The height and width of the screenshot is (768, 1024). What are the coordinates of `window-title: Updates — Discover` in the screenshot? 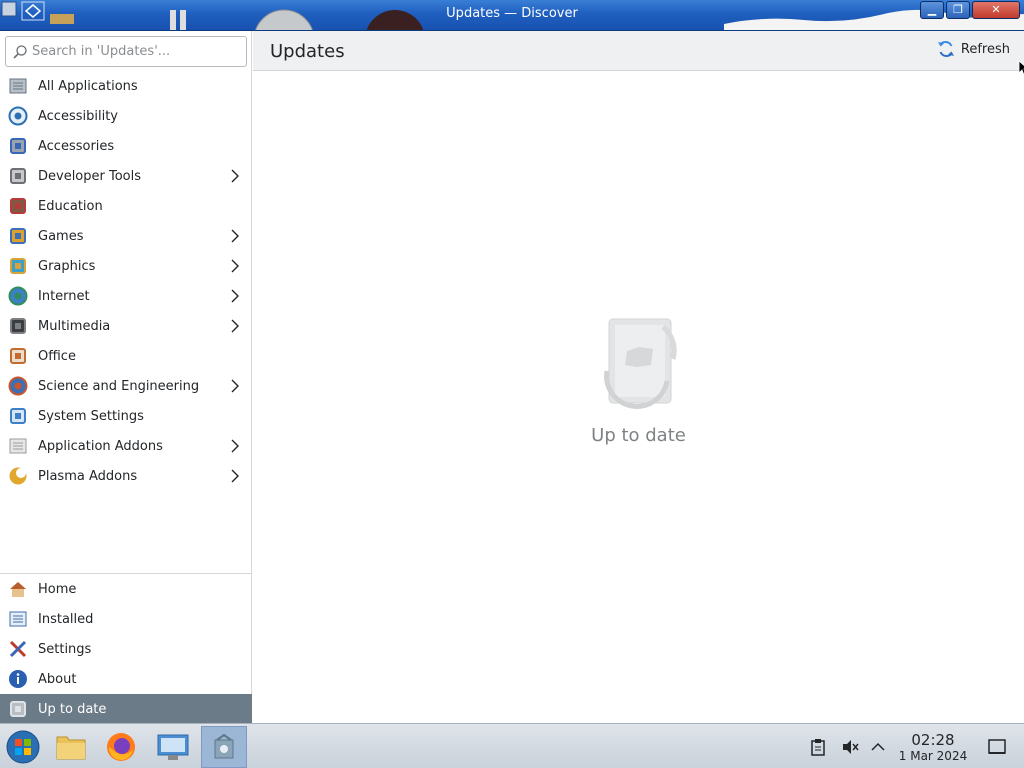 It's located at (512, 13).